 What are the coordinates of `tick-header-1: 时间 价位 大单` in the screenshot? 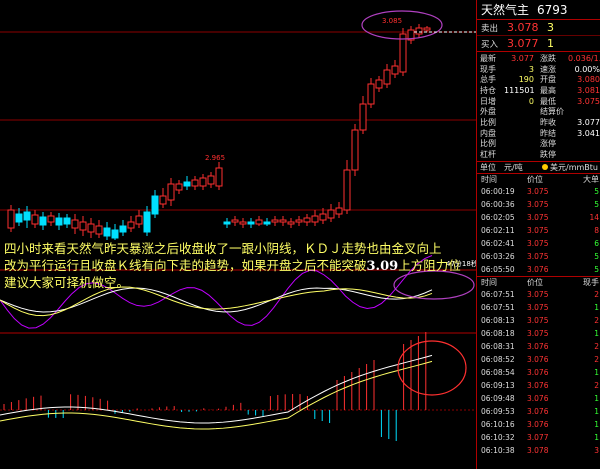 It's located at (540, 179).